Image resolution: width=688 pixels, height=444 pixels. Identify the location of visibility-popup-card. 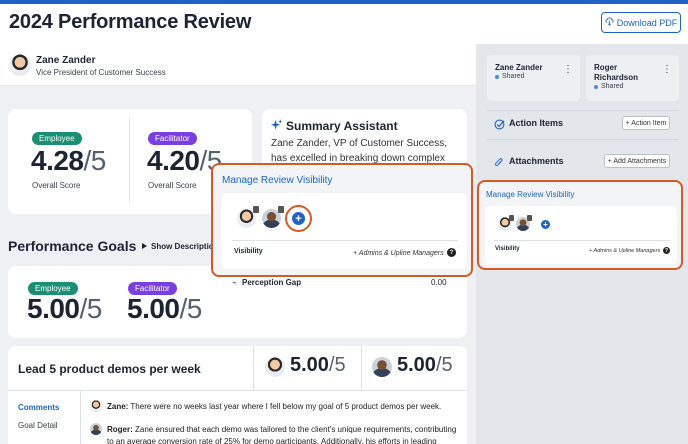
(344, 231).